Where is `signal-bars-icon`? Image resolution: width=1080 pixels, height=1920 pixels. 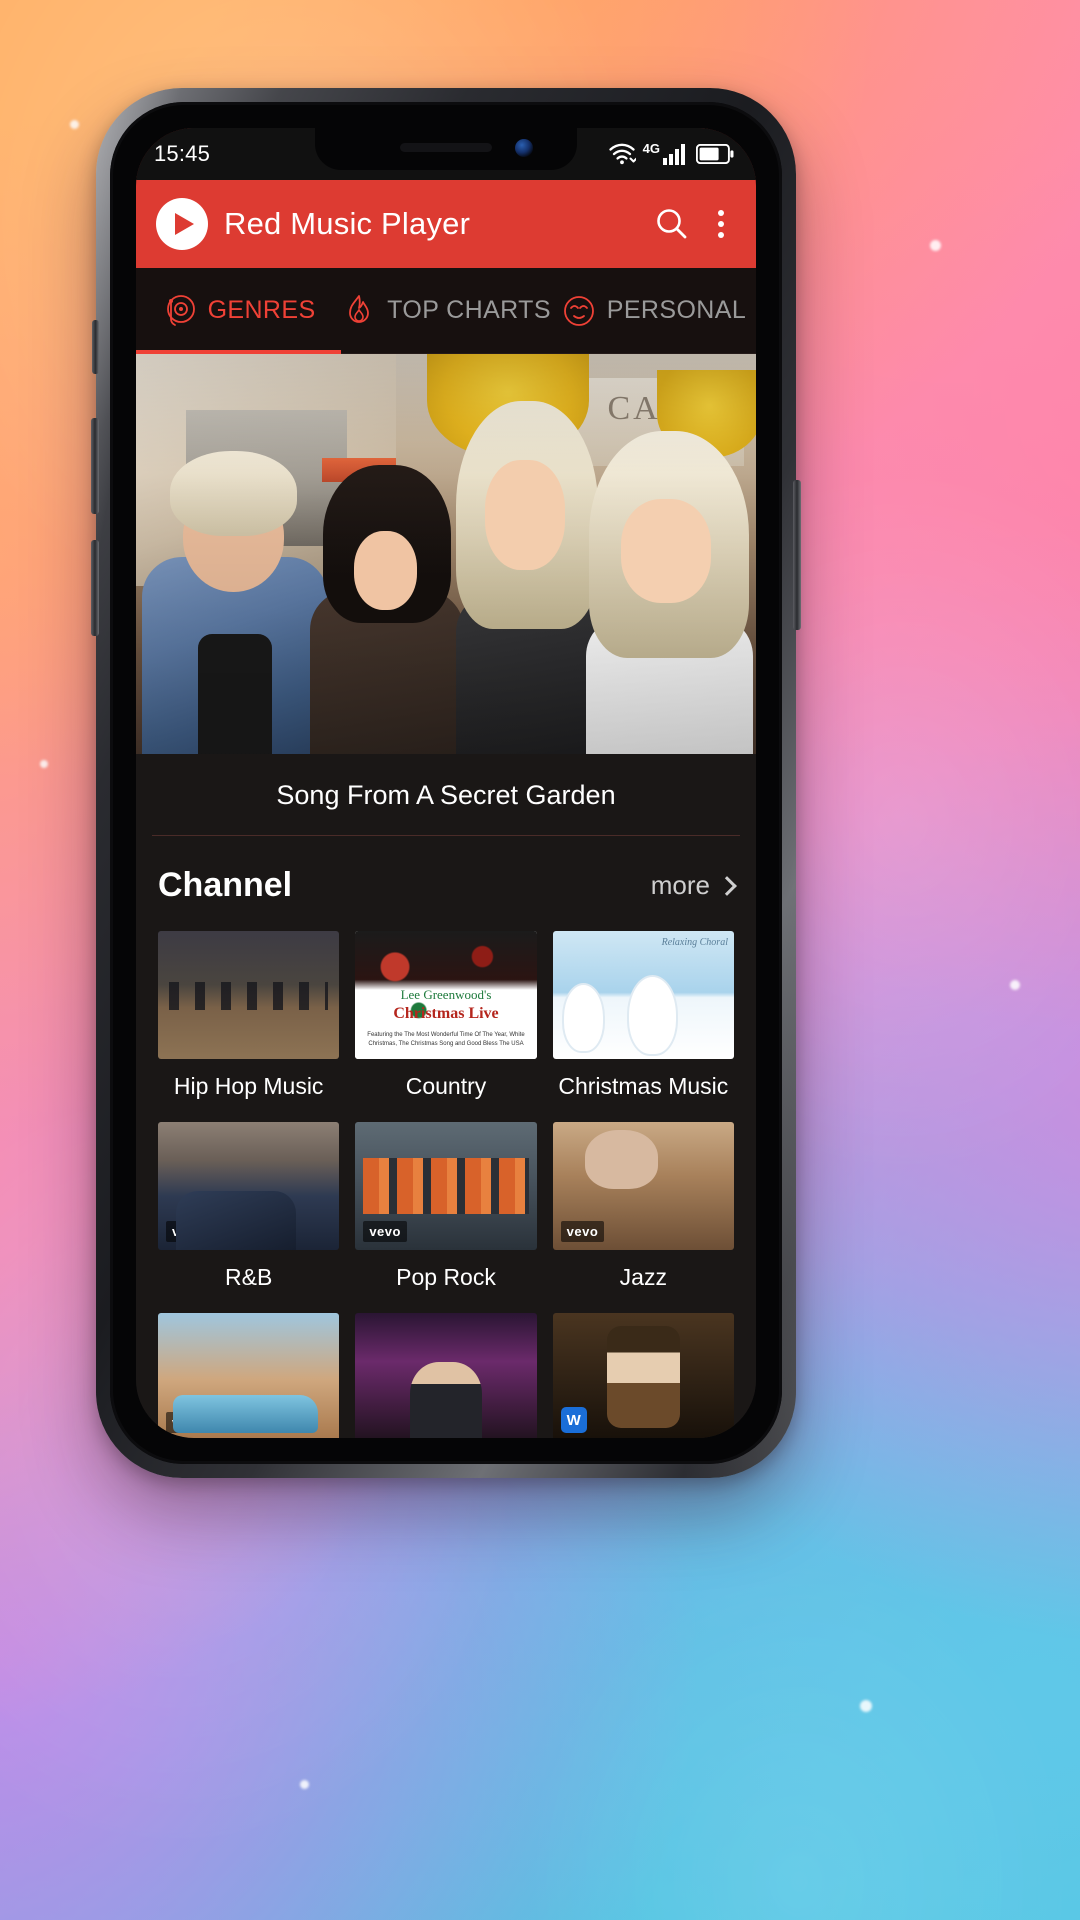 signal-bars-icon is located at coordinates (674, 154).